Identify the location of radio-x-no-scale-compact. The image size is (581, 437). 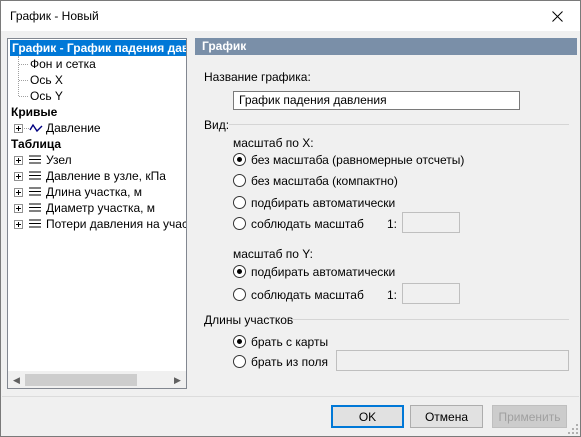
(239, 180).